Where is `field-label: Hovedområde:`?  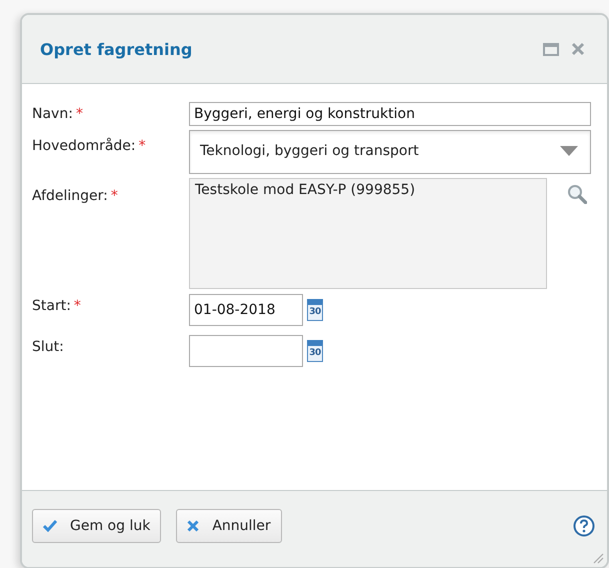 field-label: Hovedområde: is located at coordinates (84, 146).